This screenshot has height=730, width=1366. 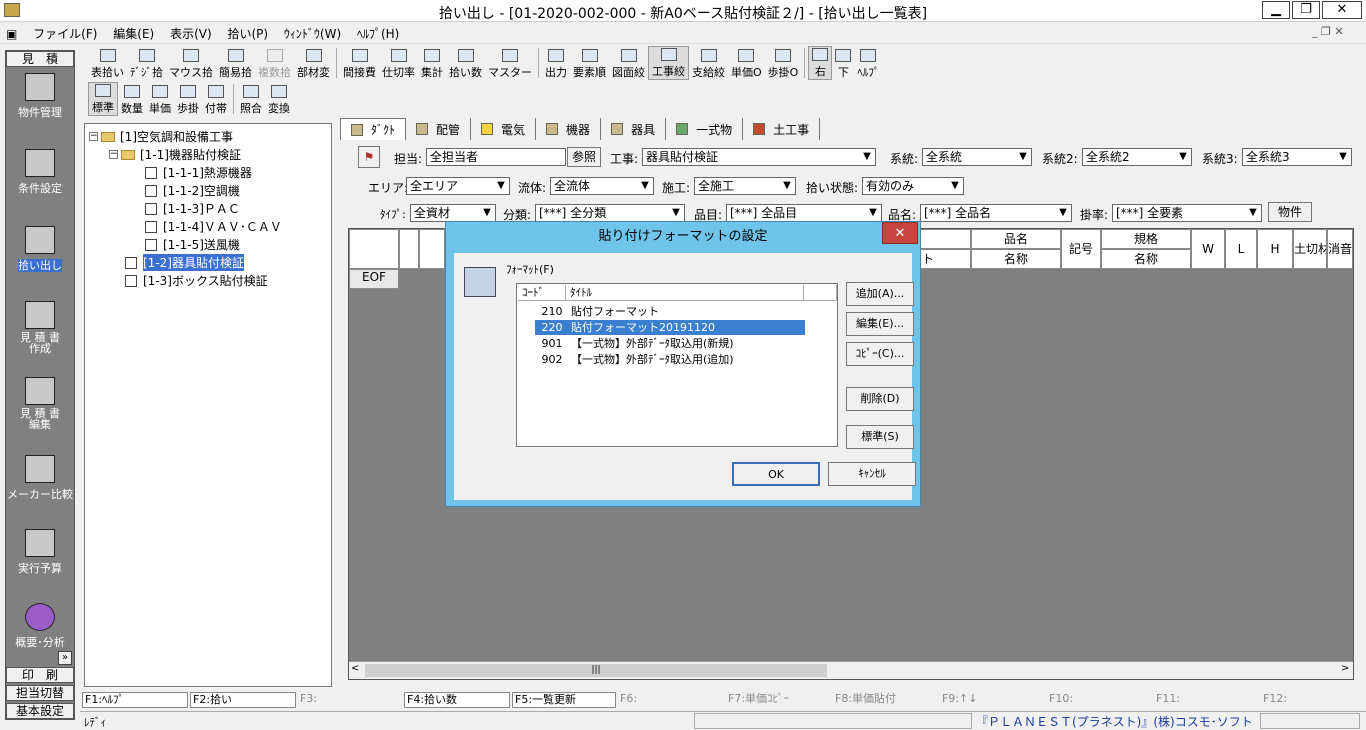 What do you see at coordinates (453, 213) in the screenshot?
I see `type-select: 全資材 ▼` at bounding box center [453, 213].